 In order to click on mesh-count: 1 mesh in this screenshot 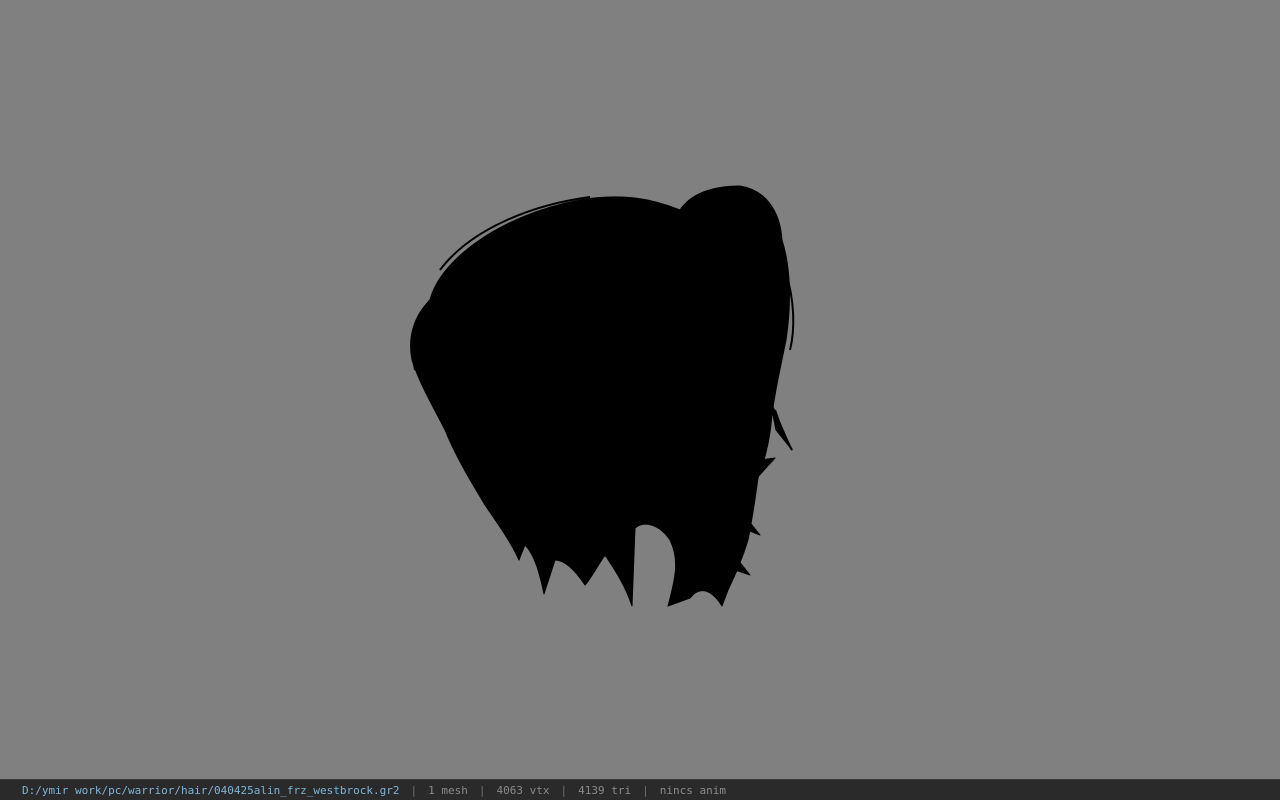, I will do `click(448, 790)`.